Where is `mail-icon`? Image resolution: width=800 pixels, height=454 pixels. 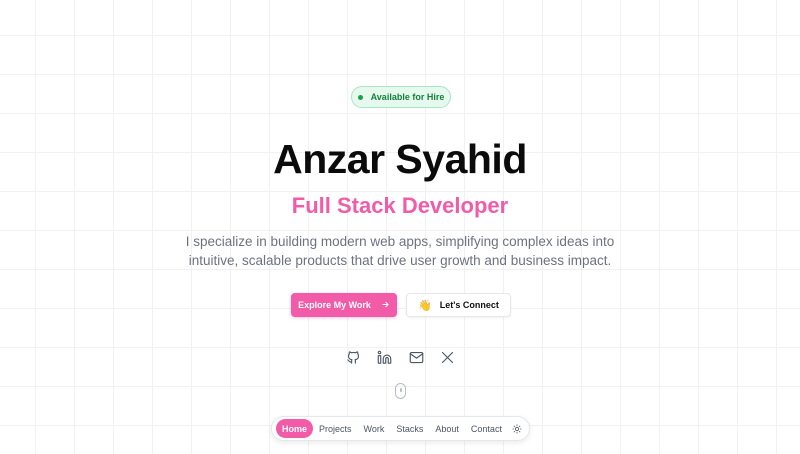
mail-icon is located at coordinates (416, 357).